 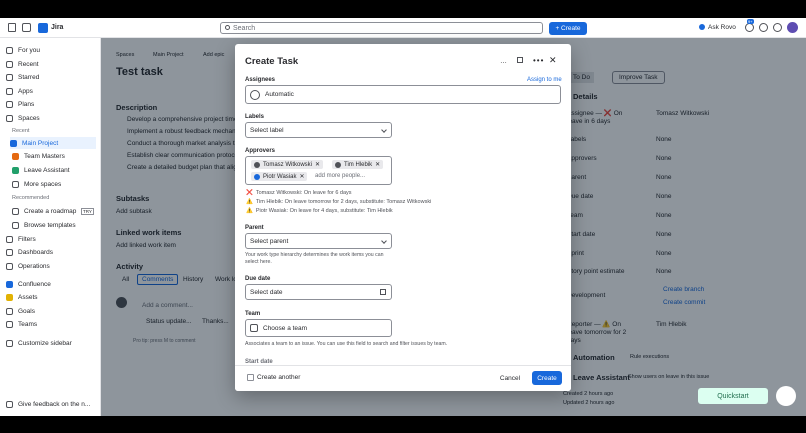 I want to click on search-input: Search, so click(x=381, y=28).